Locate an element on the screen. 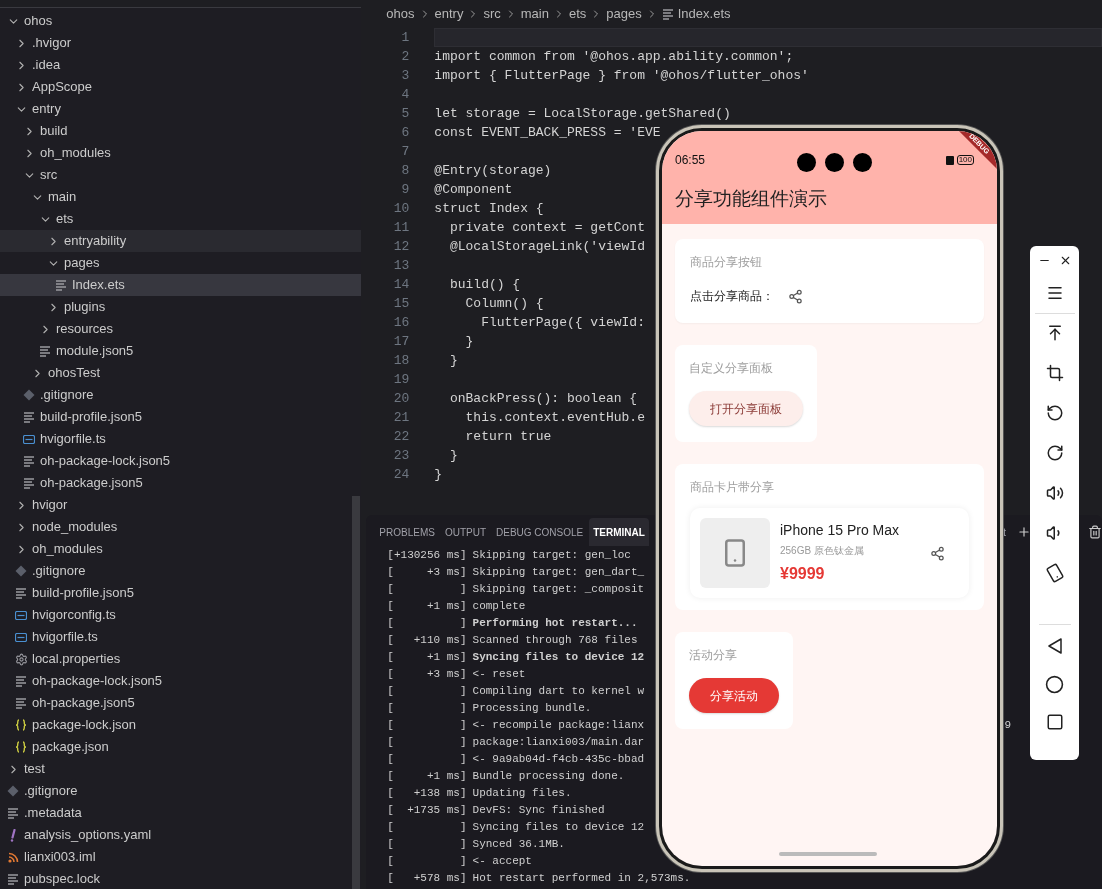 The image size is (1102, 889). tree-item: src is located at coordinates (181, 175).